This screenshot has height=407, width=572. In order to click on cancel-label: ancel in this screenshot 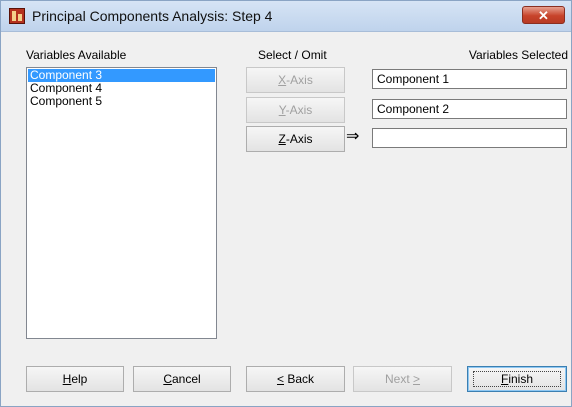, I will do `click(186, 379)`.